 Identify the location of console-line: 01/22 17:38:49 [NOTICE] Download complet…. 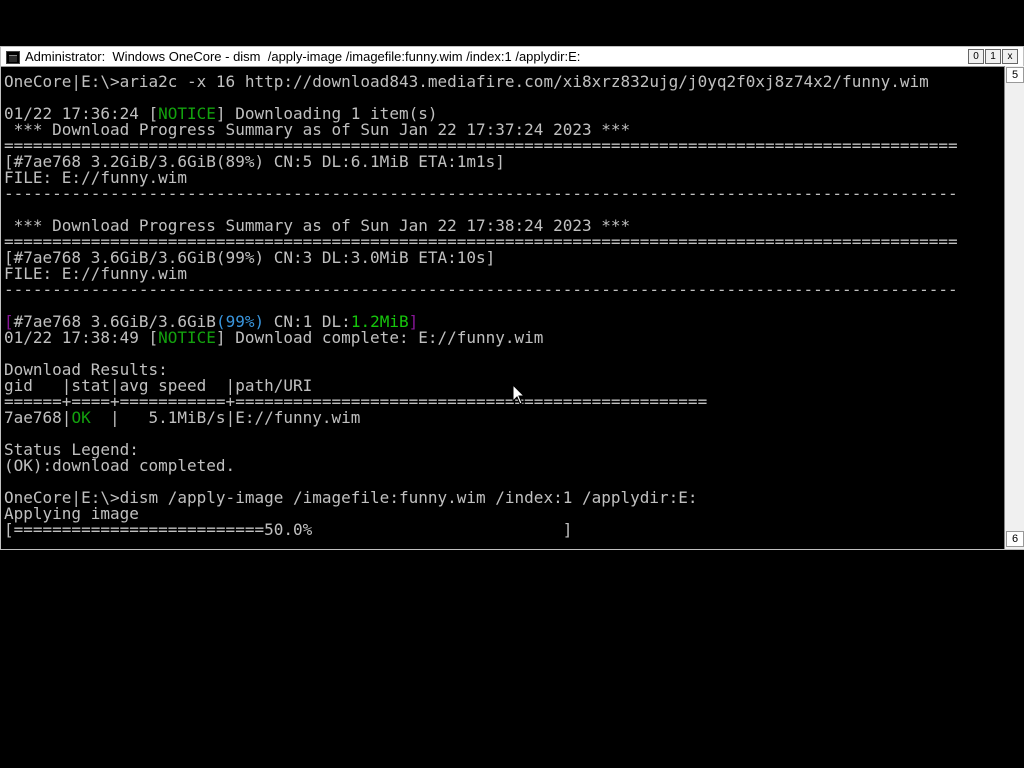
(503, 338).